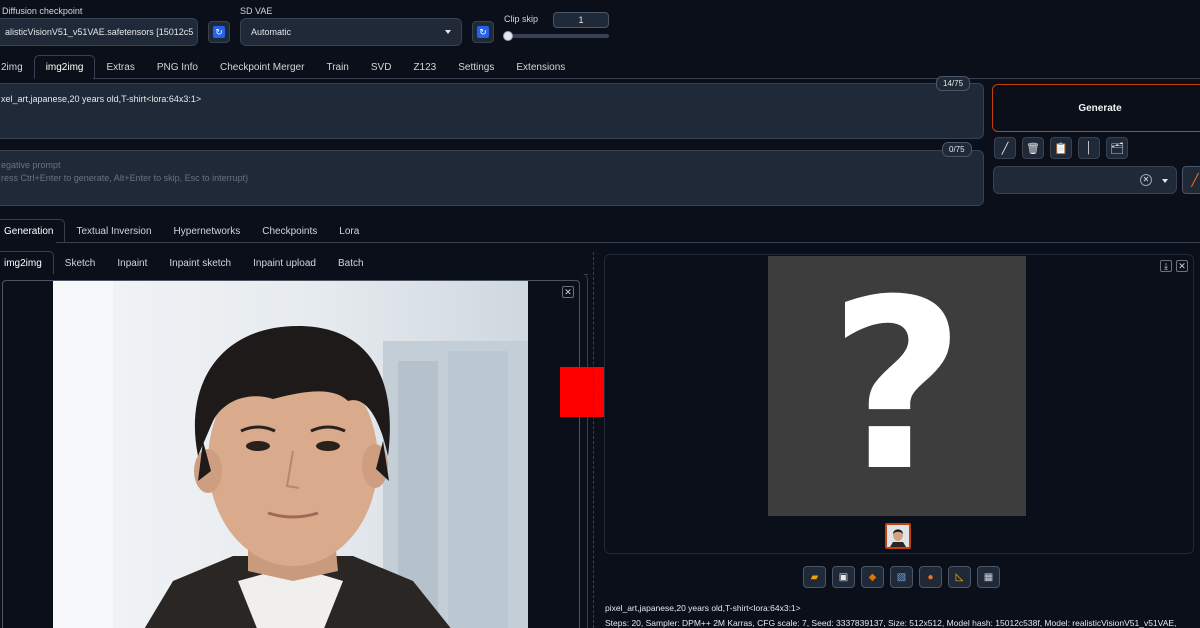 This screenshot has width=1200, height=628. I want to click on tab-sketch: Sketch, so click(80, 263).